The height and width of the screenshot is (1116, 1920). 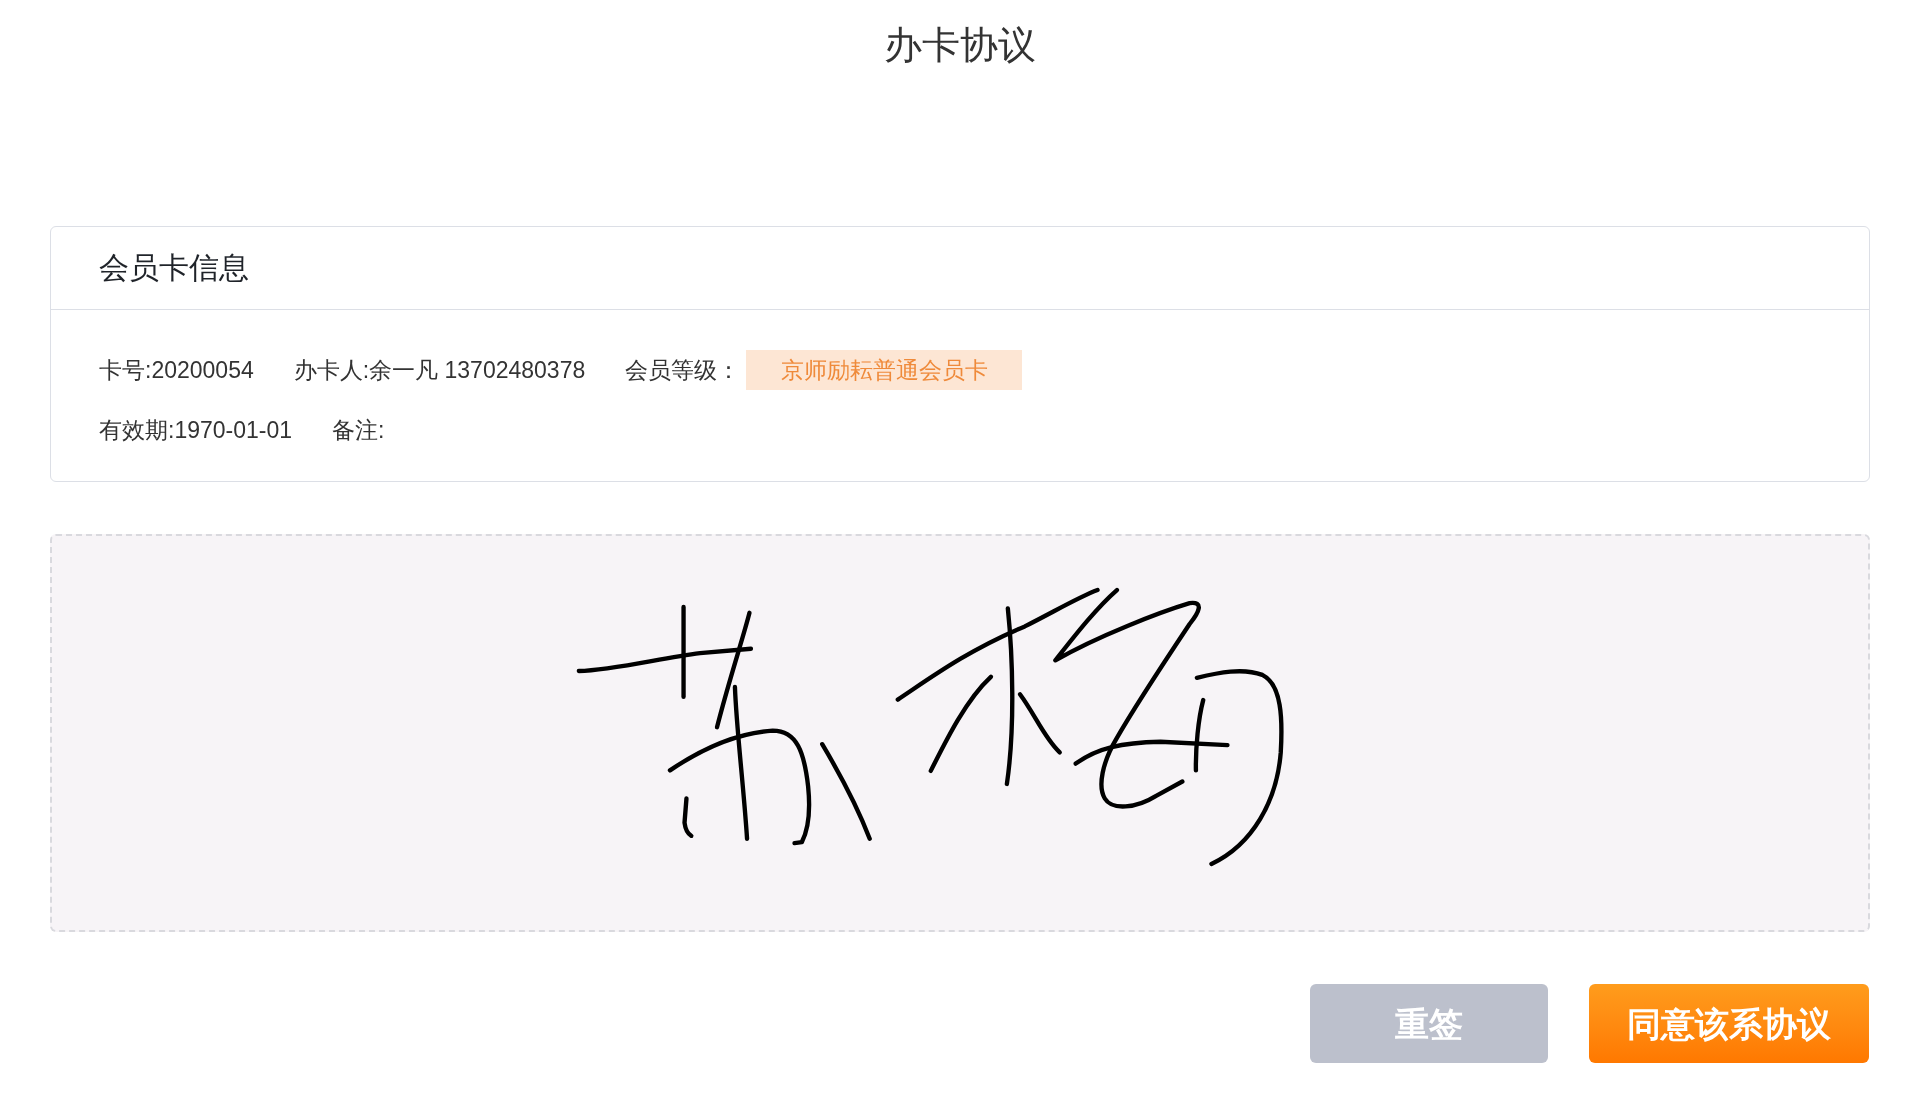 What do you see at coordinates (196, 430) in the screenshot?
I see `info-text: 有效期:1970-01-01` at bounding box center [196, 430].